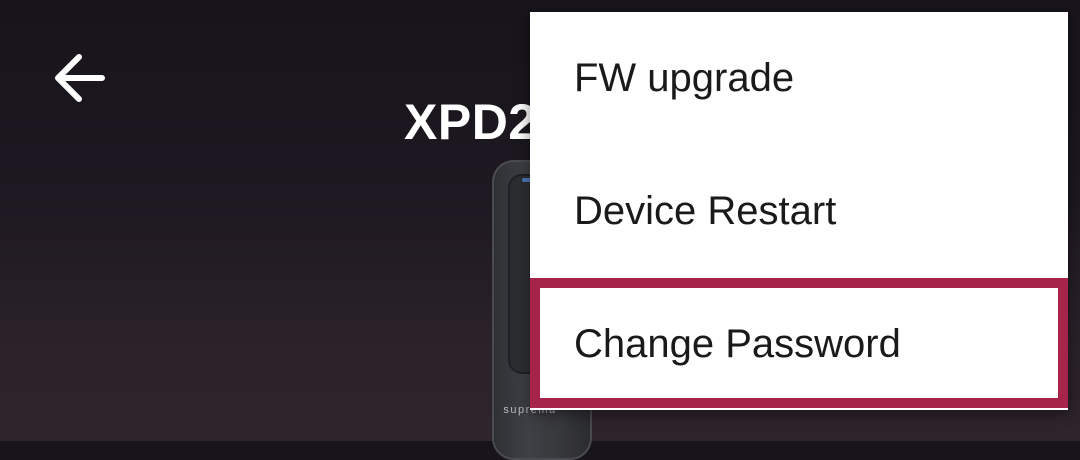 Image resolution: width=1080 pixels, height=460 pixels. I want to click on menu-item-device-restart: Device Restart, so click(799, 211).